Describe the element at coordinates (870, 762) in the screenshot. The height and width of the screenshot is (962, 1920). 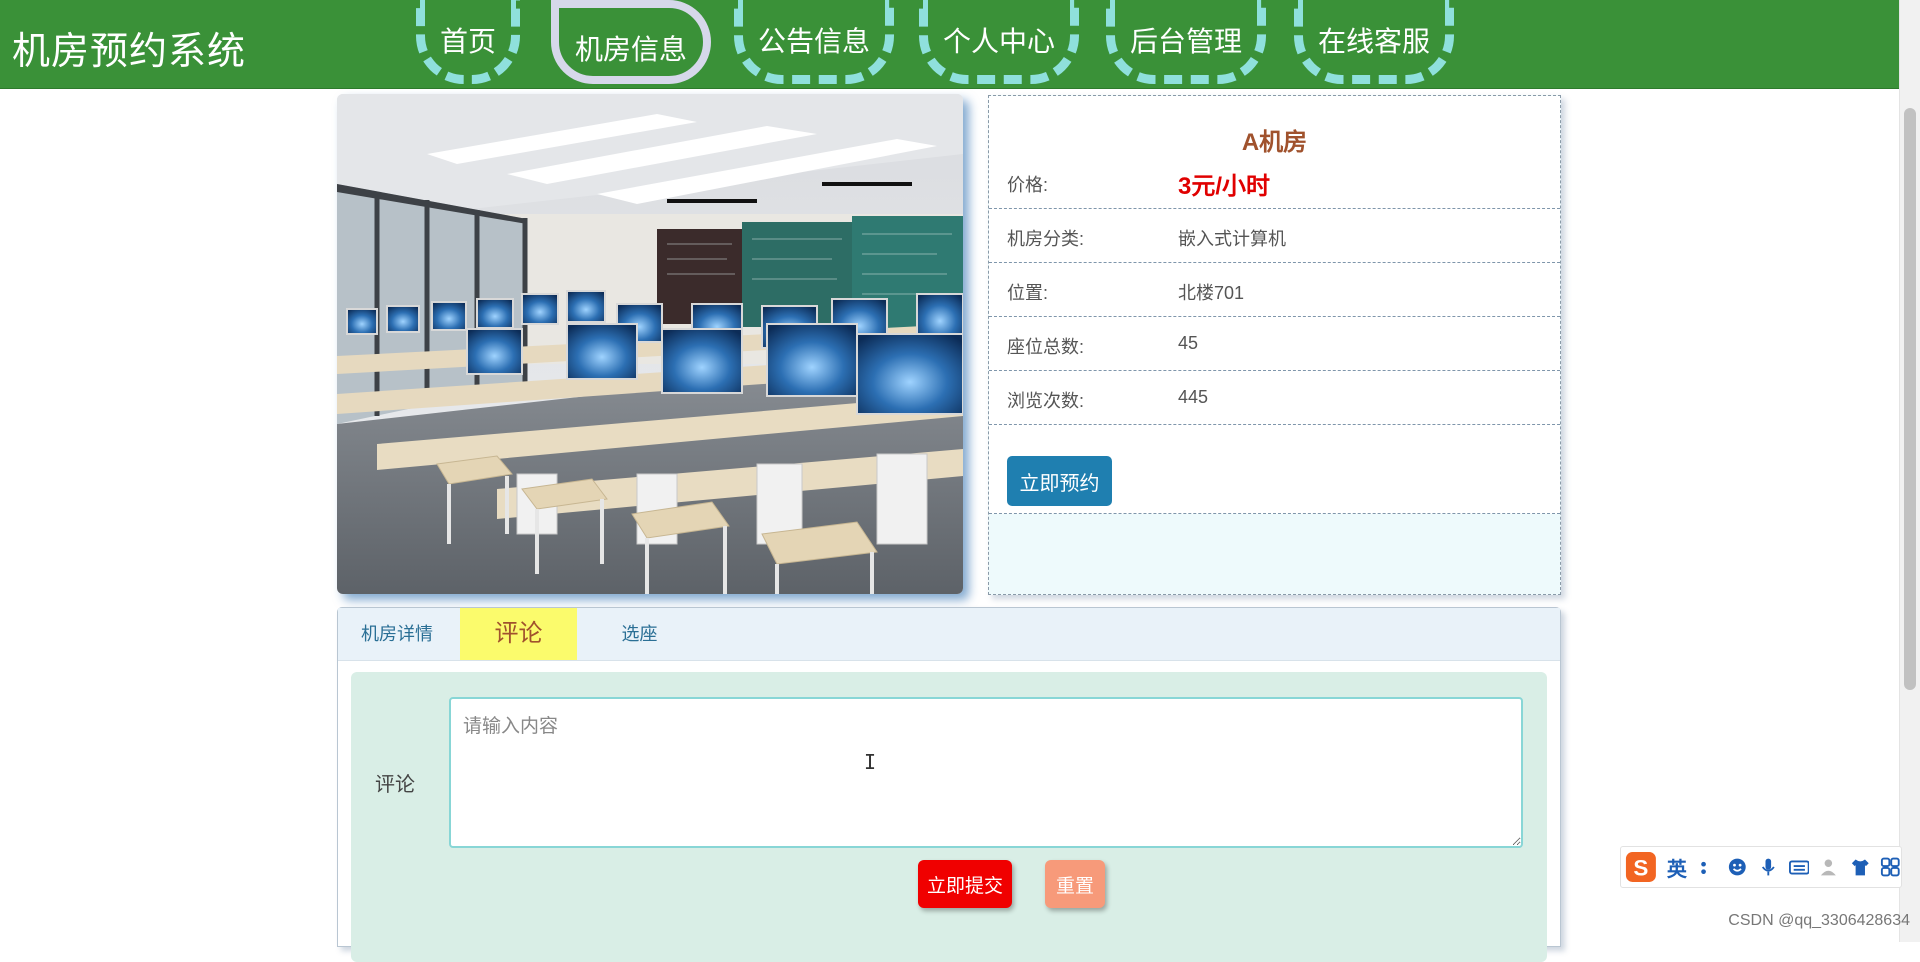
I see `mouse-ibeam-cursor-icon: I` at that location.